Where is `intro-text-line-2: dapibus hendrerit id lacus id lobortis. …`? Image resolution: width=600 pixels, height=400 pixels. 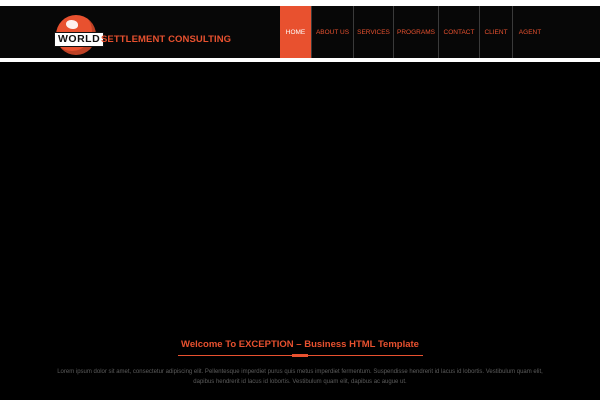
intro-text-line-2: dapibus hendrerit id lacus id lobortis. … is located at coordinates (300, 382).